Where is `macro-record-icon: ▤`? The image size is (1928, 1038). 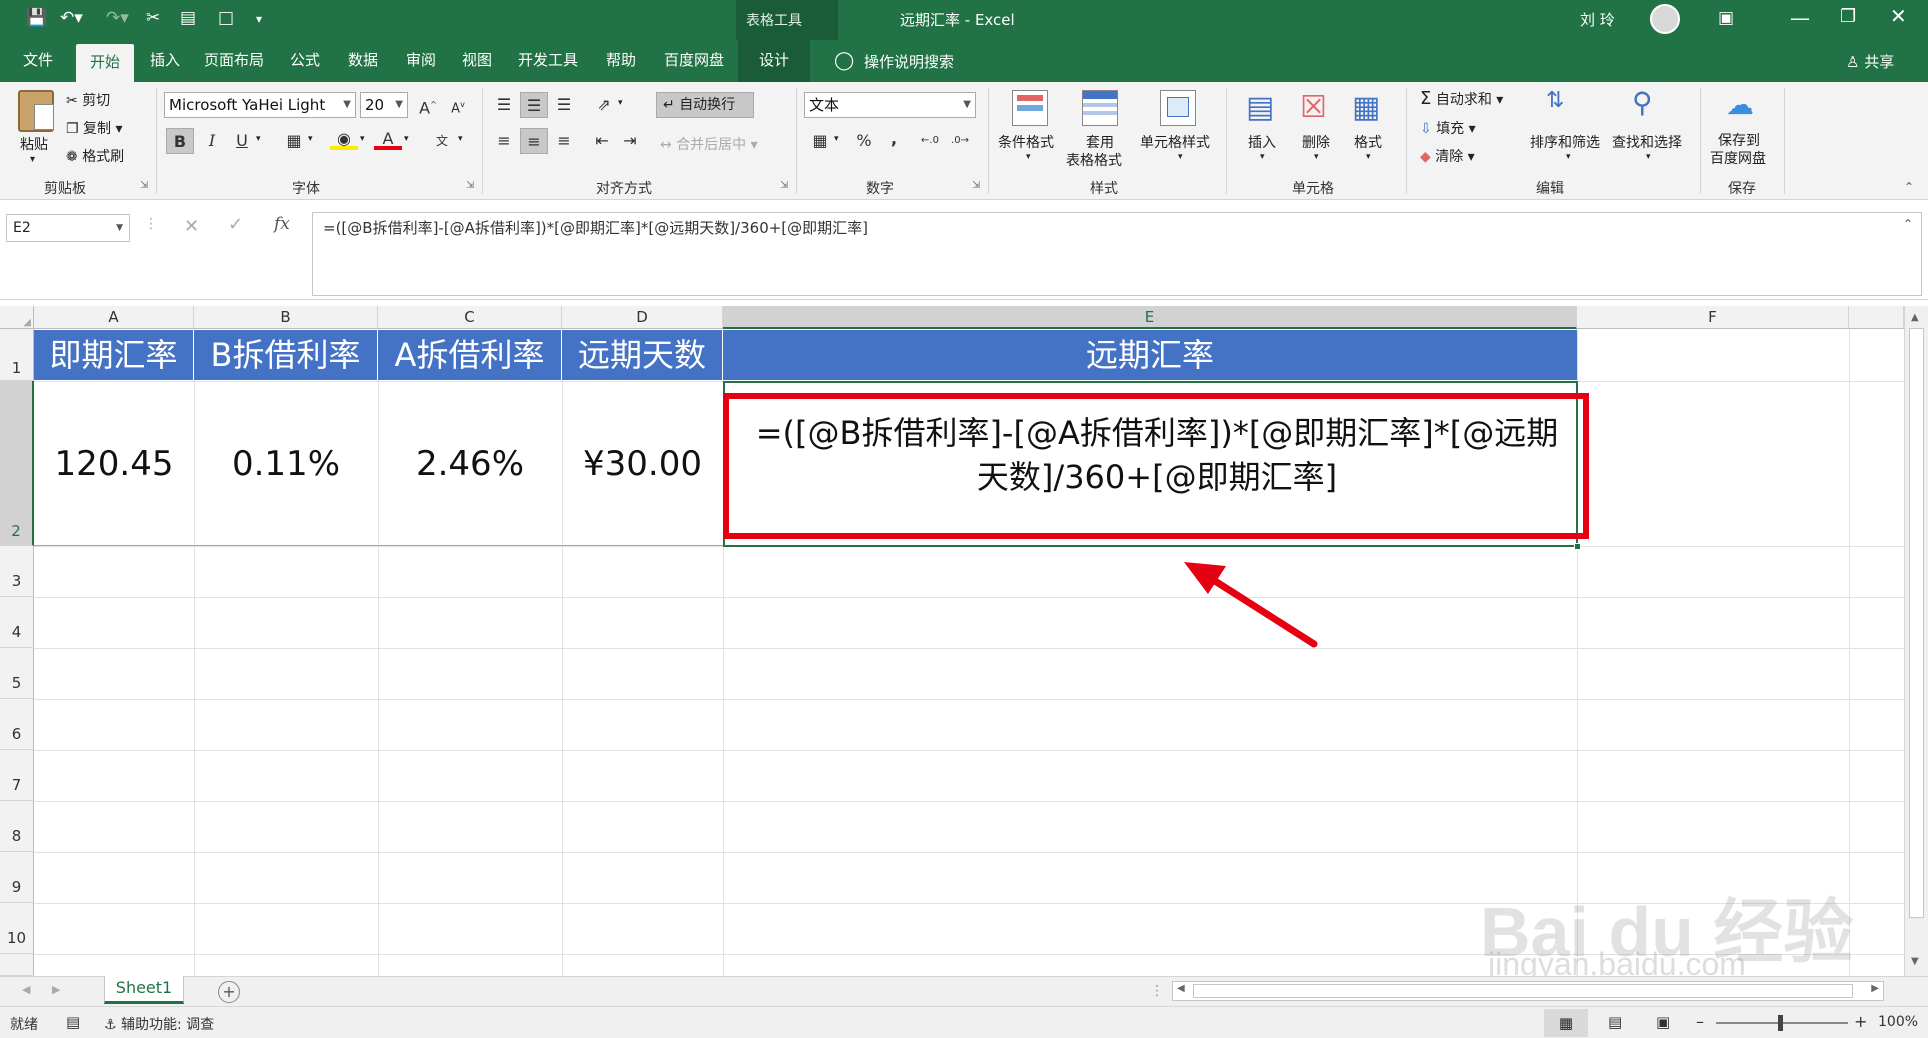
macro-record-icon: ▤ is located at coordinates (73, 1022).